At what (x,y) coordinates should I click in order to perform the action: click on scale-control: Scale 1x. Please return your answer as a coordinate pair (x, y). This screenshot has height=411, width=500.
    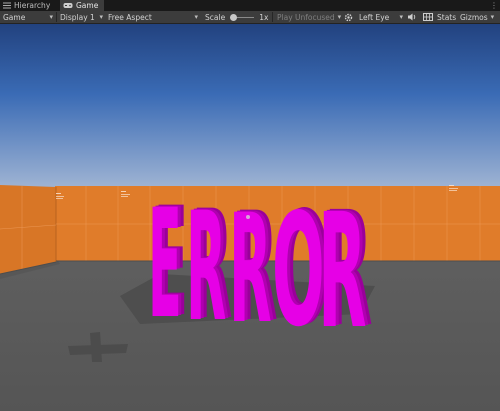
    Looking at the image, I should click on (236, 17).